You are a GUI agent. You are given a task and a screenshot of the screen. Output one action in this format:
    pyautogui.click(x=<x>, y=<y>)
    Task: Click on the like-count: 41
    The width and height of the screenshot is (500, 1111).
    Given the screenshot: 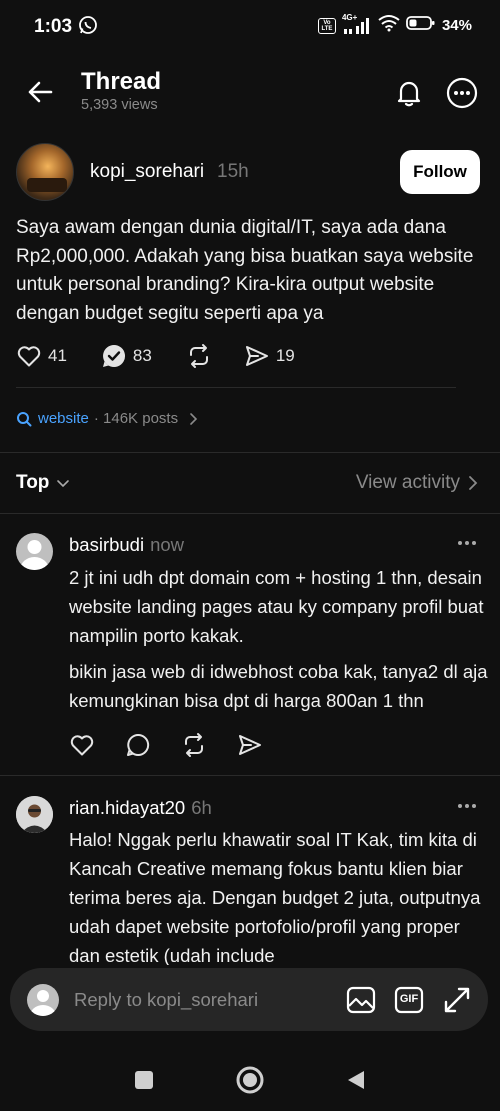 What is the action you would take?
    pyautogui.click(x=57, y=355)
    